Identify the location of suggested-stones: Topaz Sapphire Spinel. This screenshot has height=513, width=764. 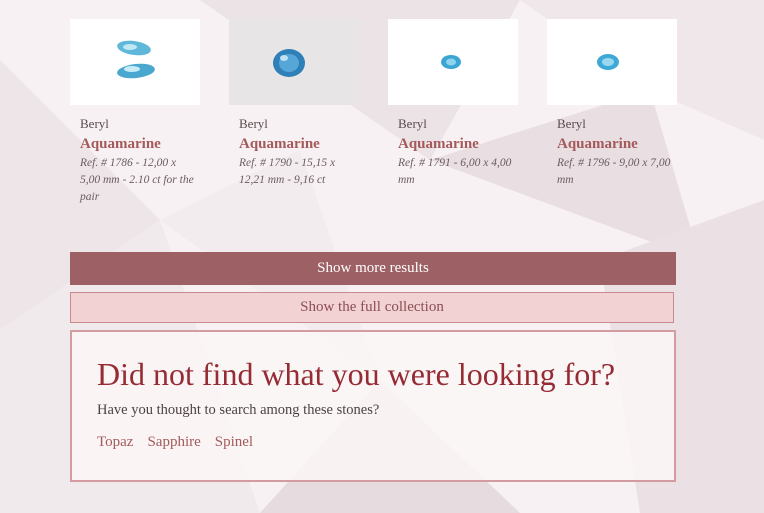
(175, 442).